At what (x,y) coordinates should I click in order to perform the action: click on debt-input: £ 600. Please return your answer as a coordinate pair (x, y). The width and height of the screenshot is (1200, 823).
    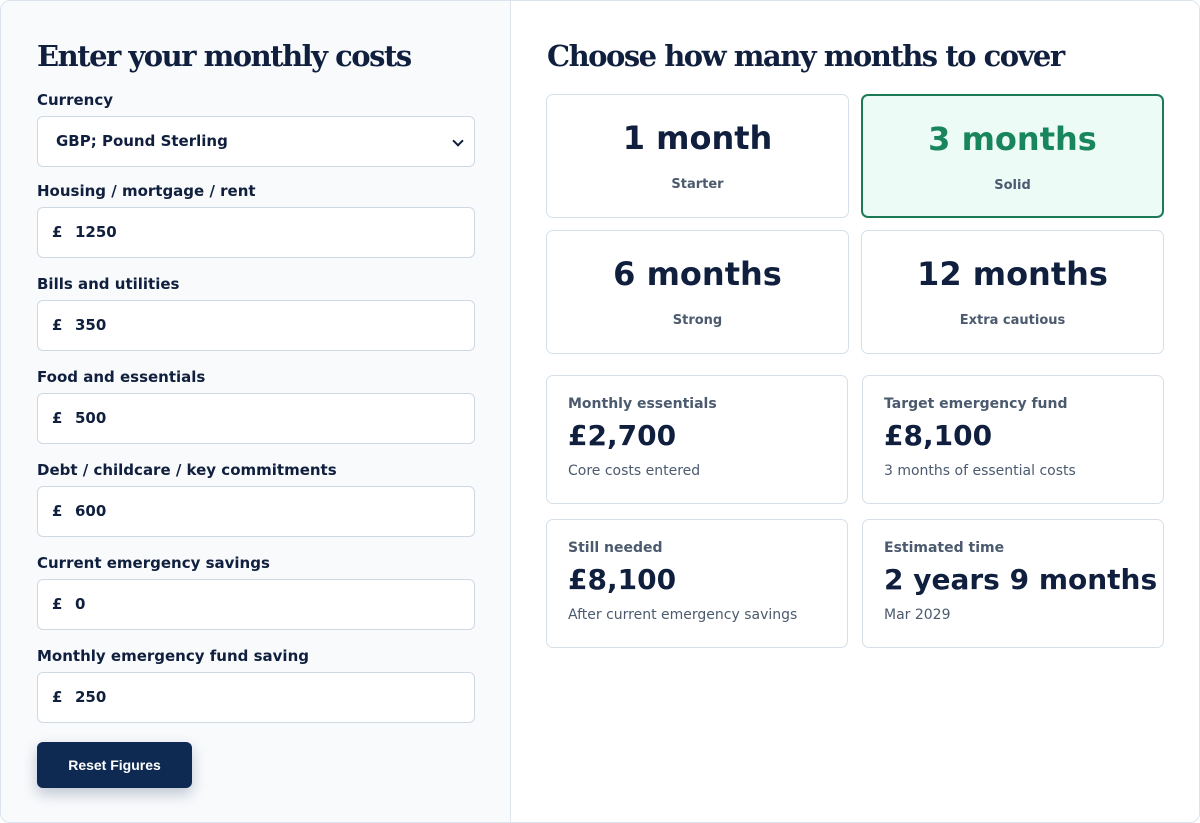
    Looking at the image, I should click on (256, 511).